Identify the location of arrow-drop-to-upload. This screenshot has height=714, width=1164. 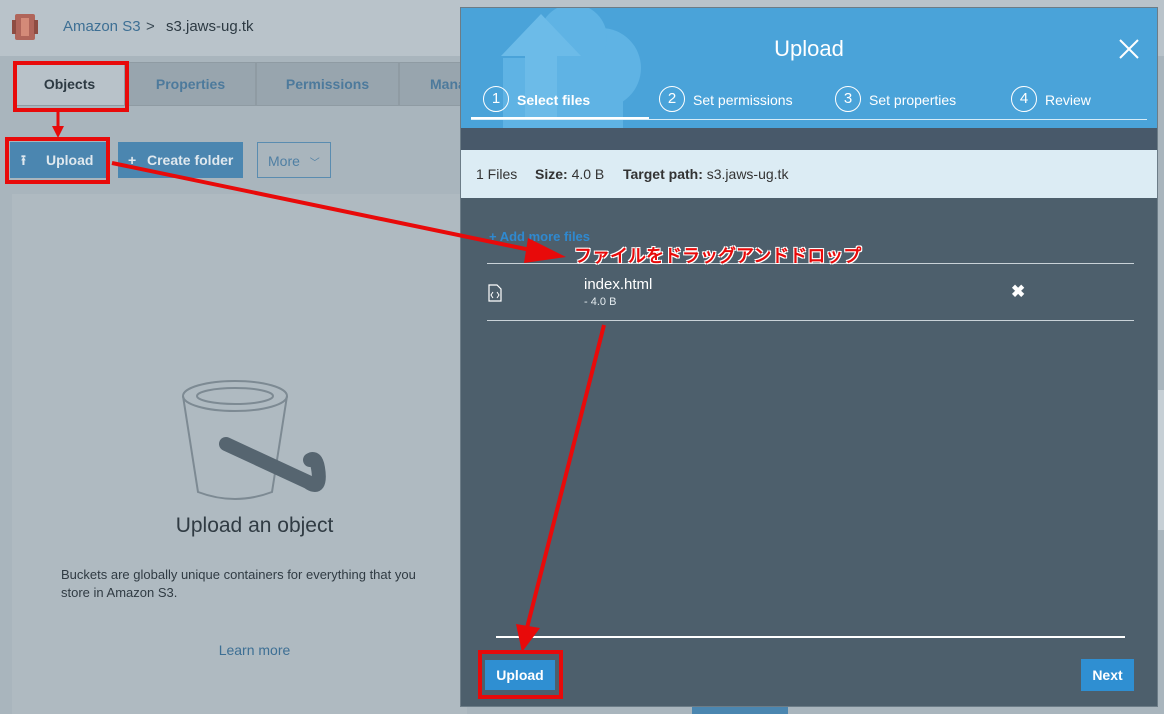
(565, 476).